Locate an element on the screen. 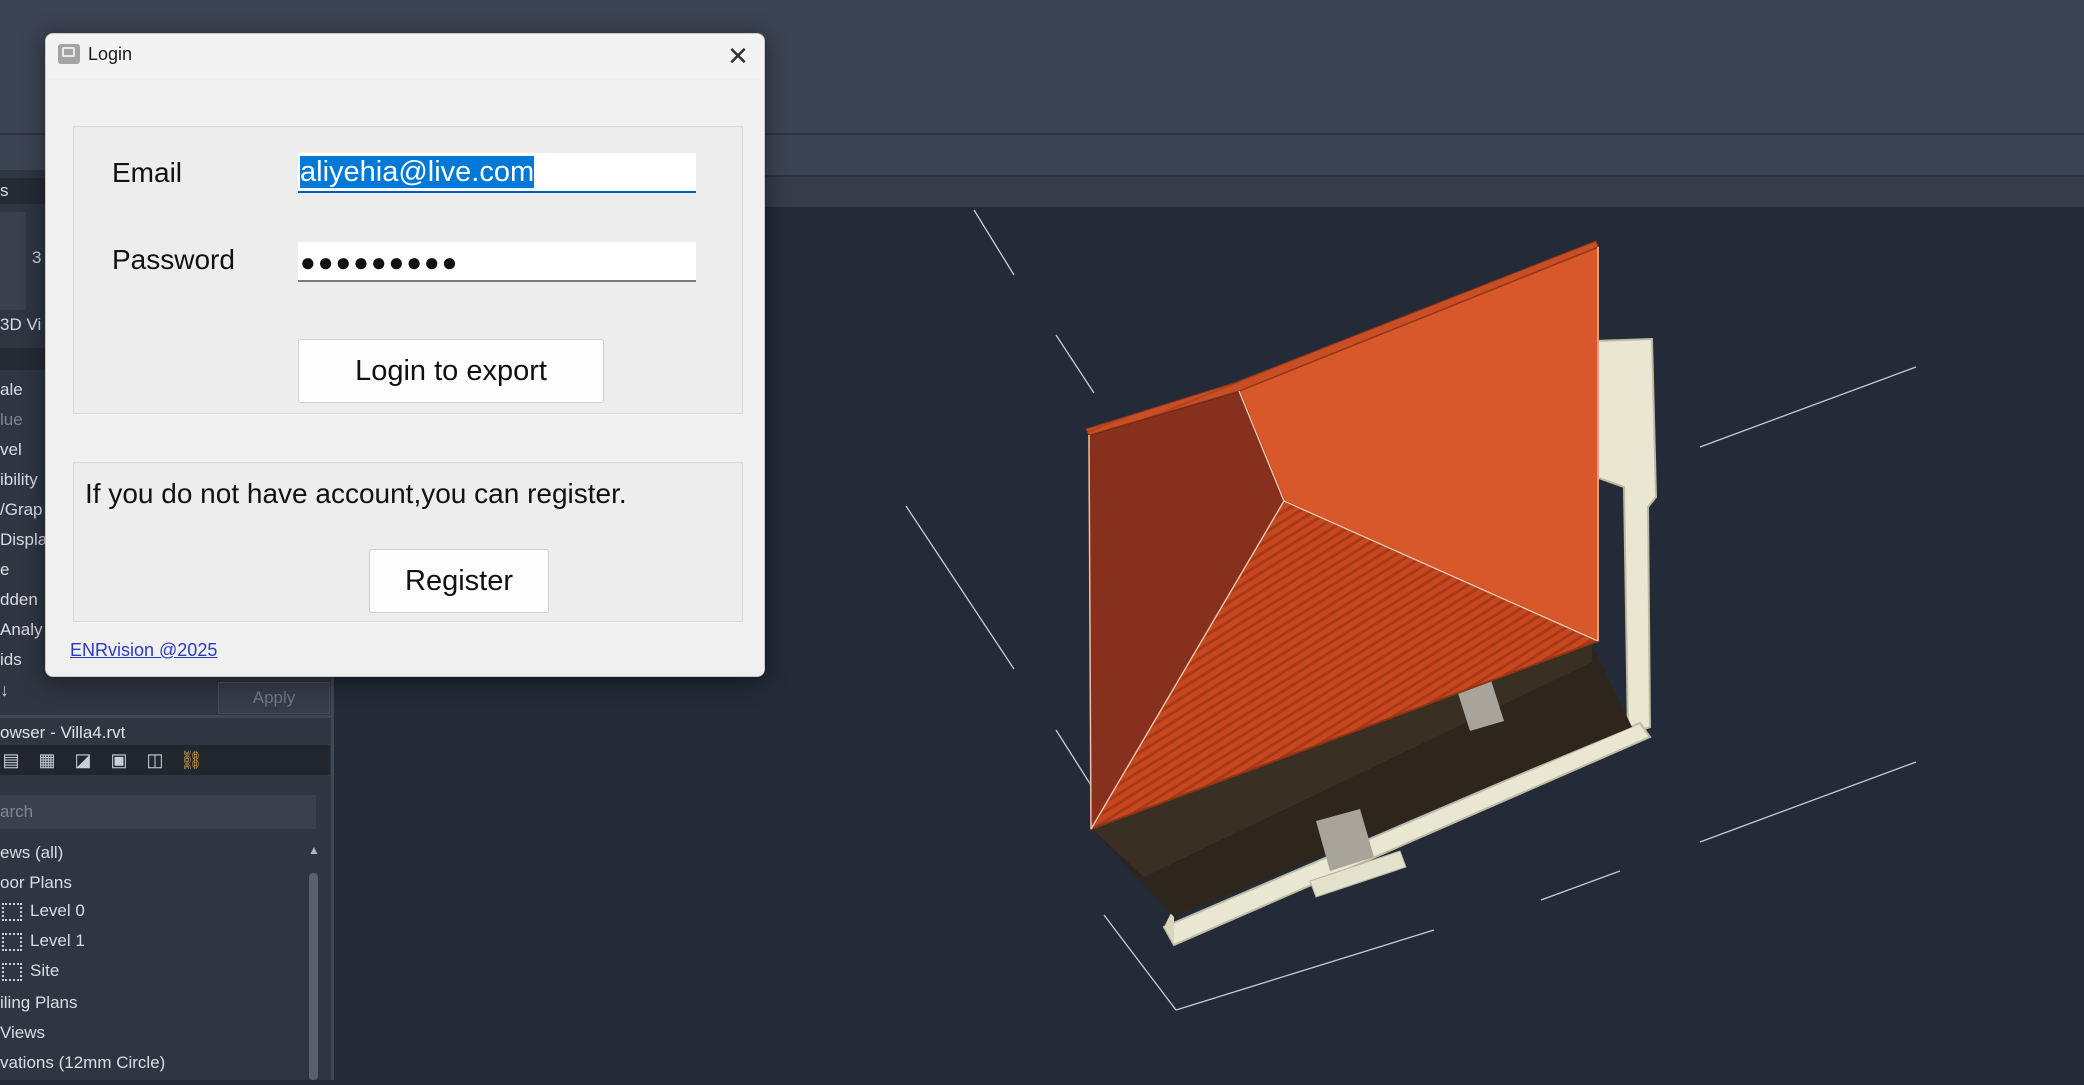 The width and height of the screenshot is (2084, 1085). tree-item-level1: Level 1 is located at coordinates (42, 941).